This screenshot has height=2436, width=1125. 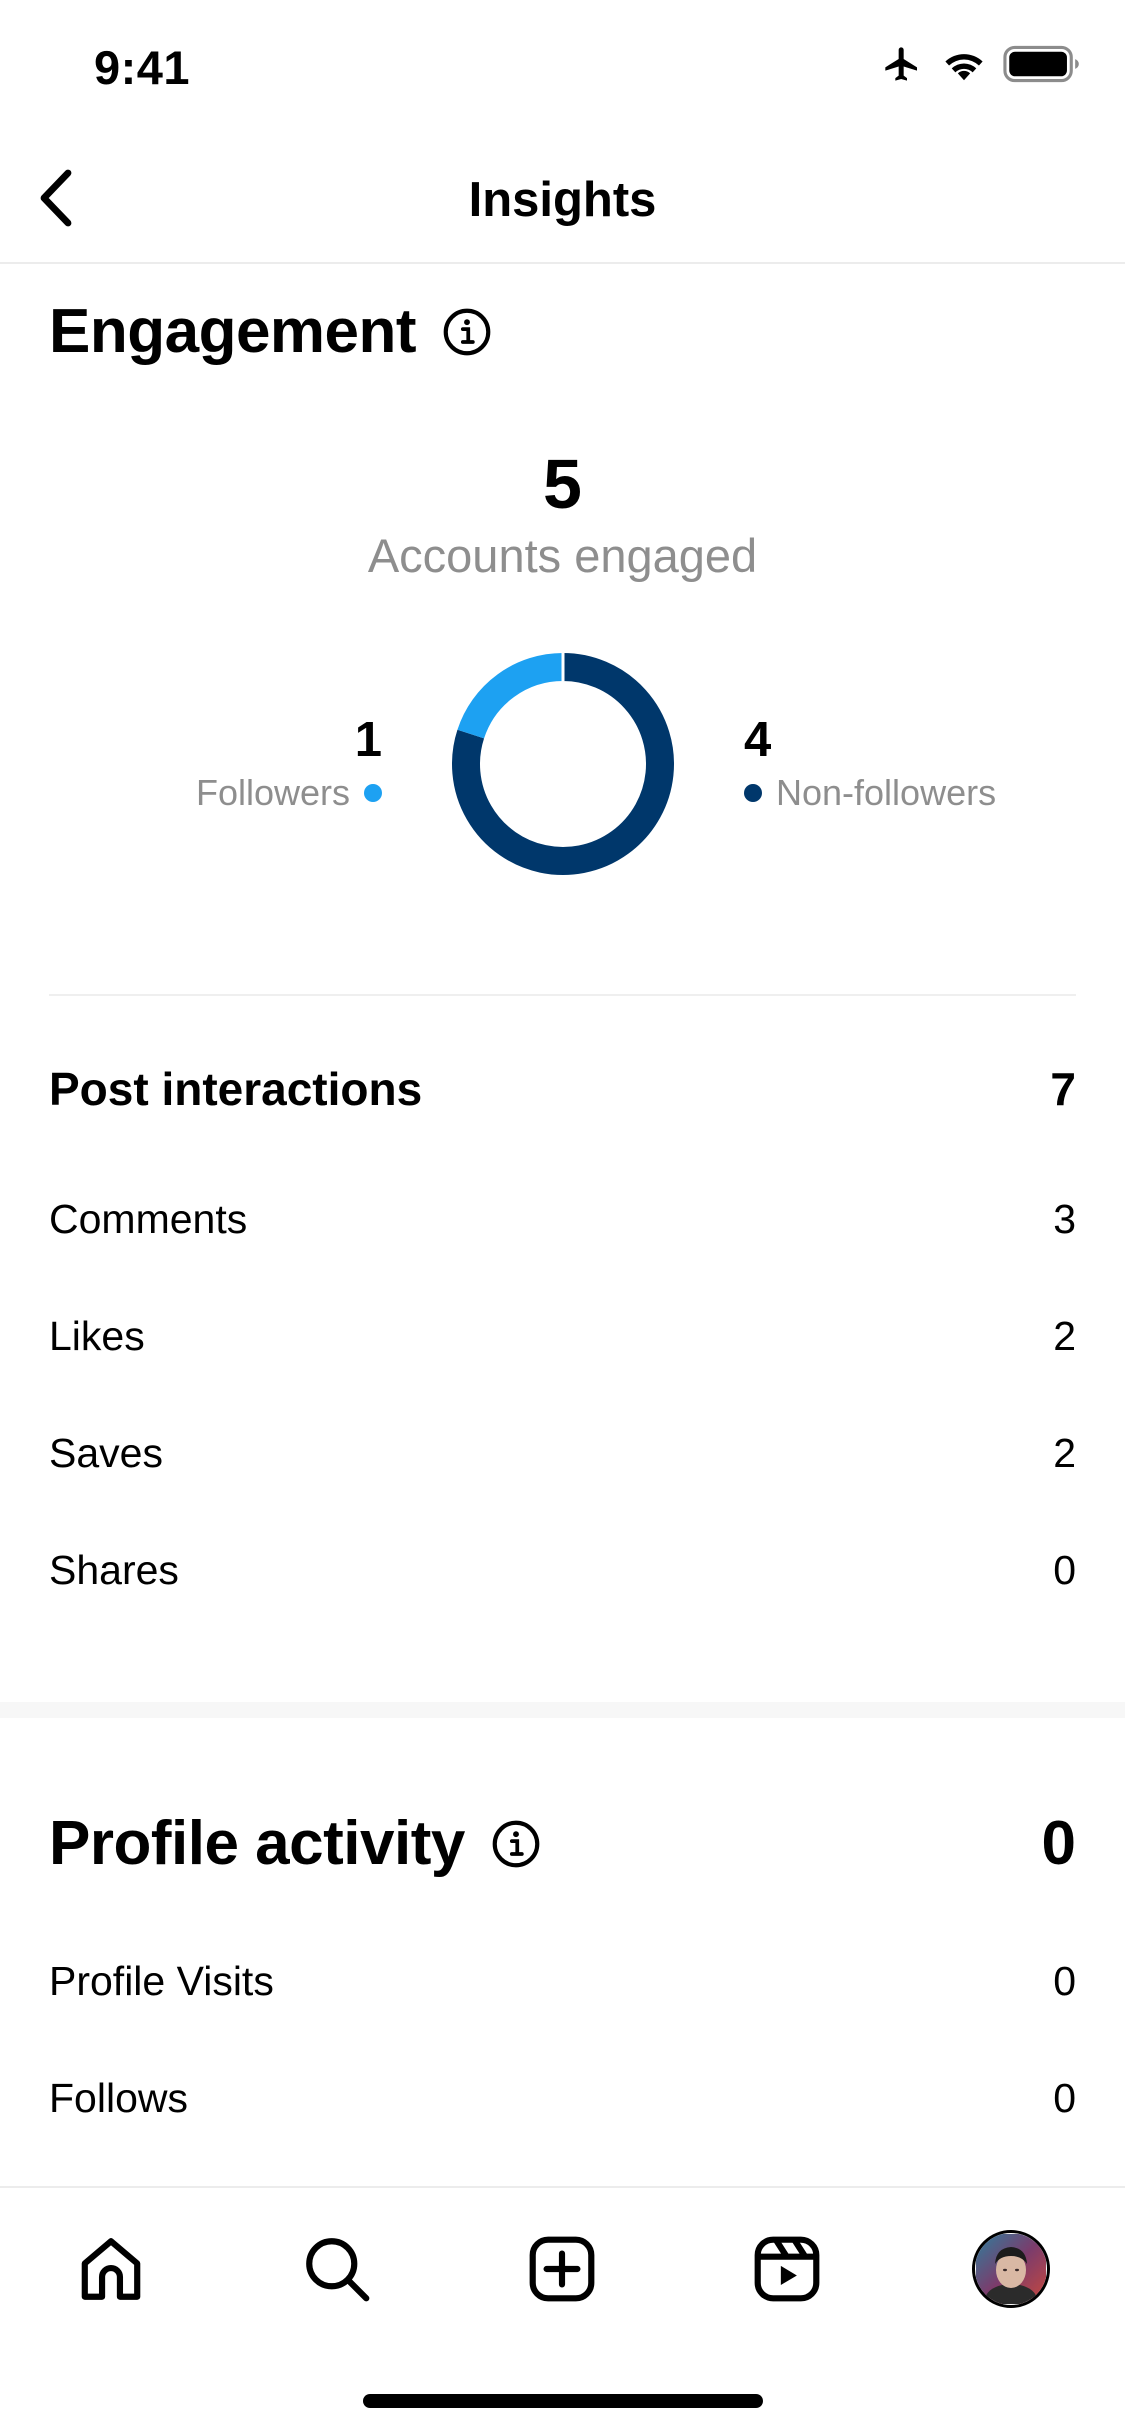 I want to click on profile-activity-total: 0, so click(x=1058, y=1843).